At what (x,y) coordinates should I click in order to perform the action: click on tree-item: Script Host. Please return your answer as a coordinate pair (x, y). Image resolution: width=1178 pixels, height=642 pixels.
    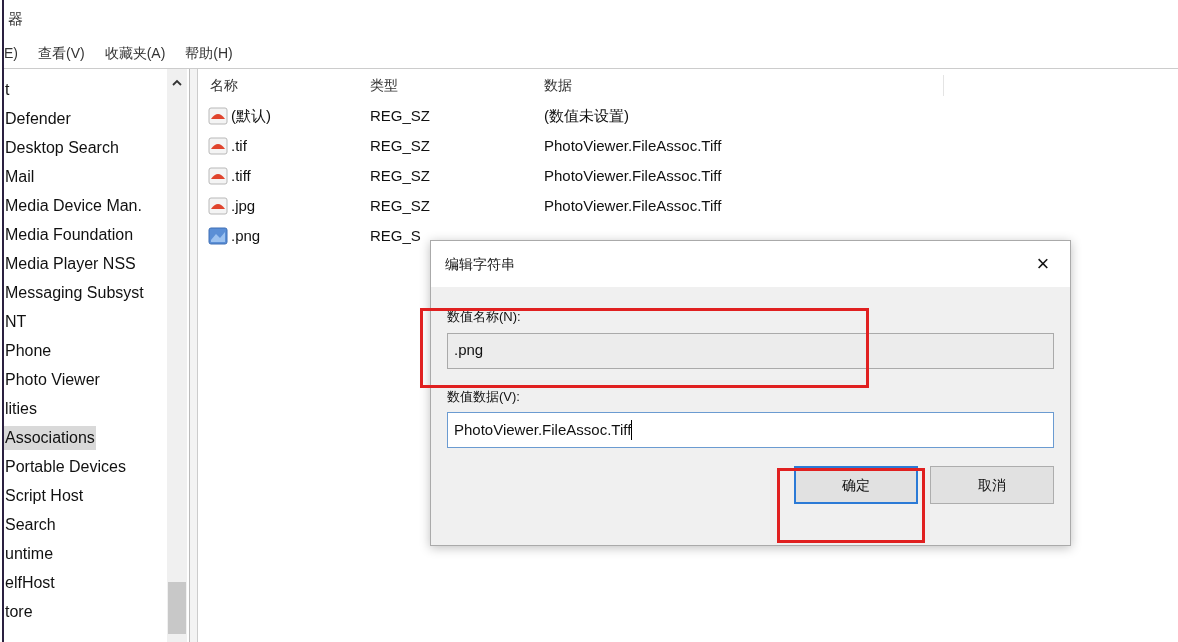
    Looking at the image, I should click on (44, 495).